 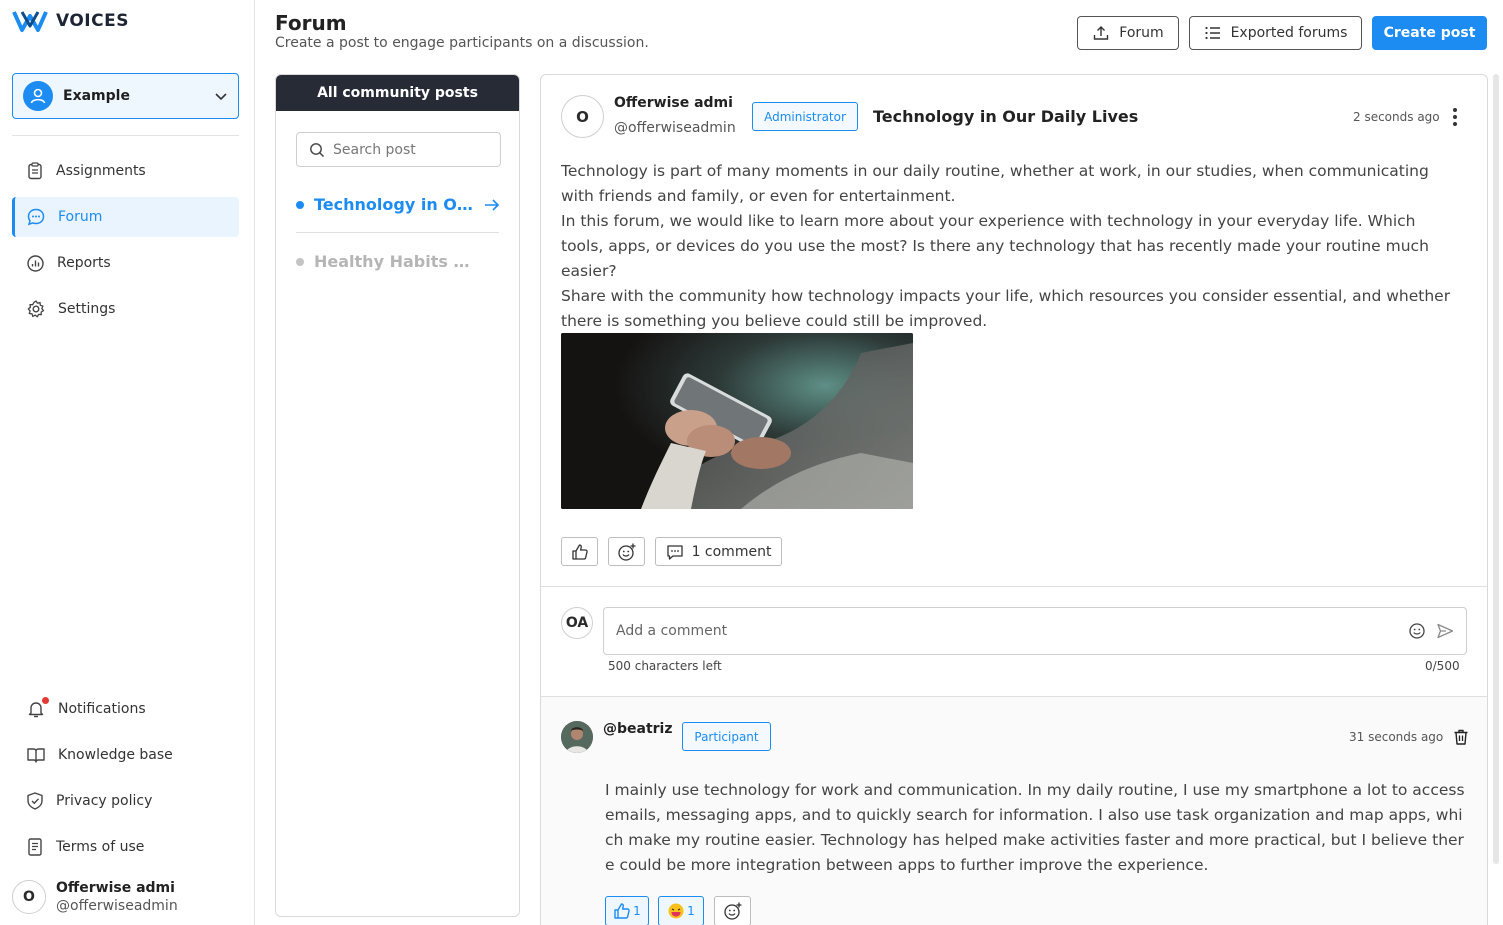 What do you see at coordinates (100, 847) in the screenshot?
I see `sidebar-item-label: Terms of use` at bounding box center [100, 847].